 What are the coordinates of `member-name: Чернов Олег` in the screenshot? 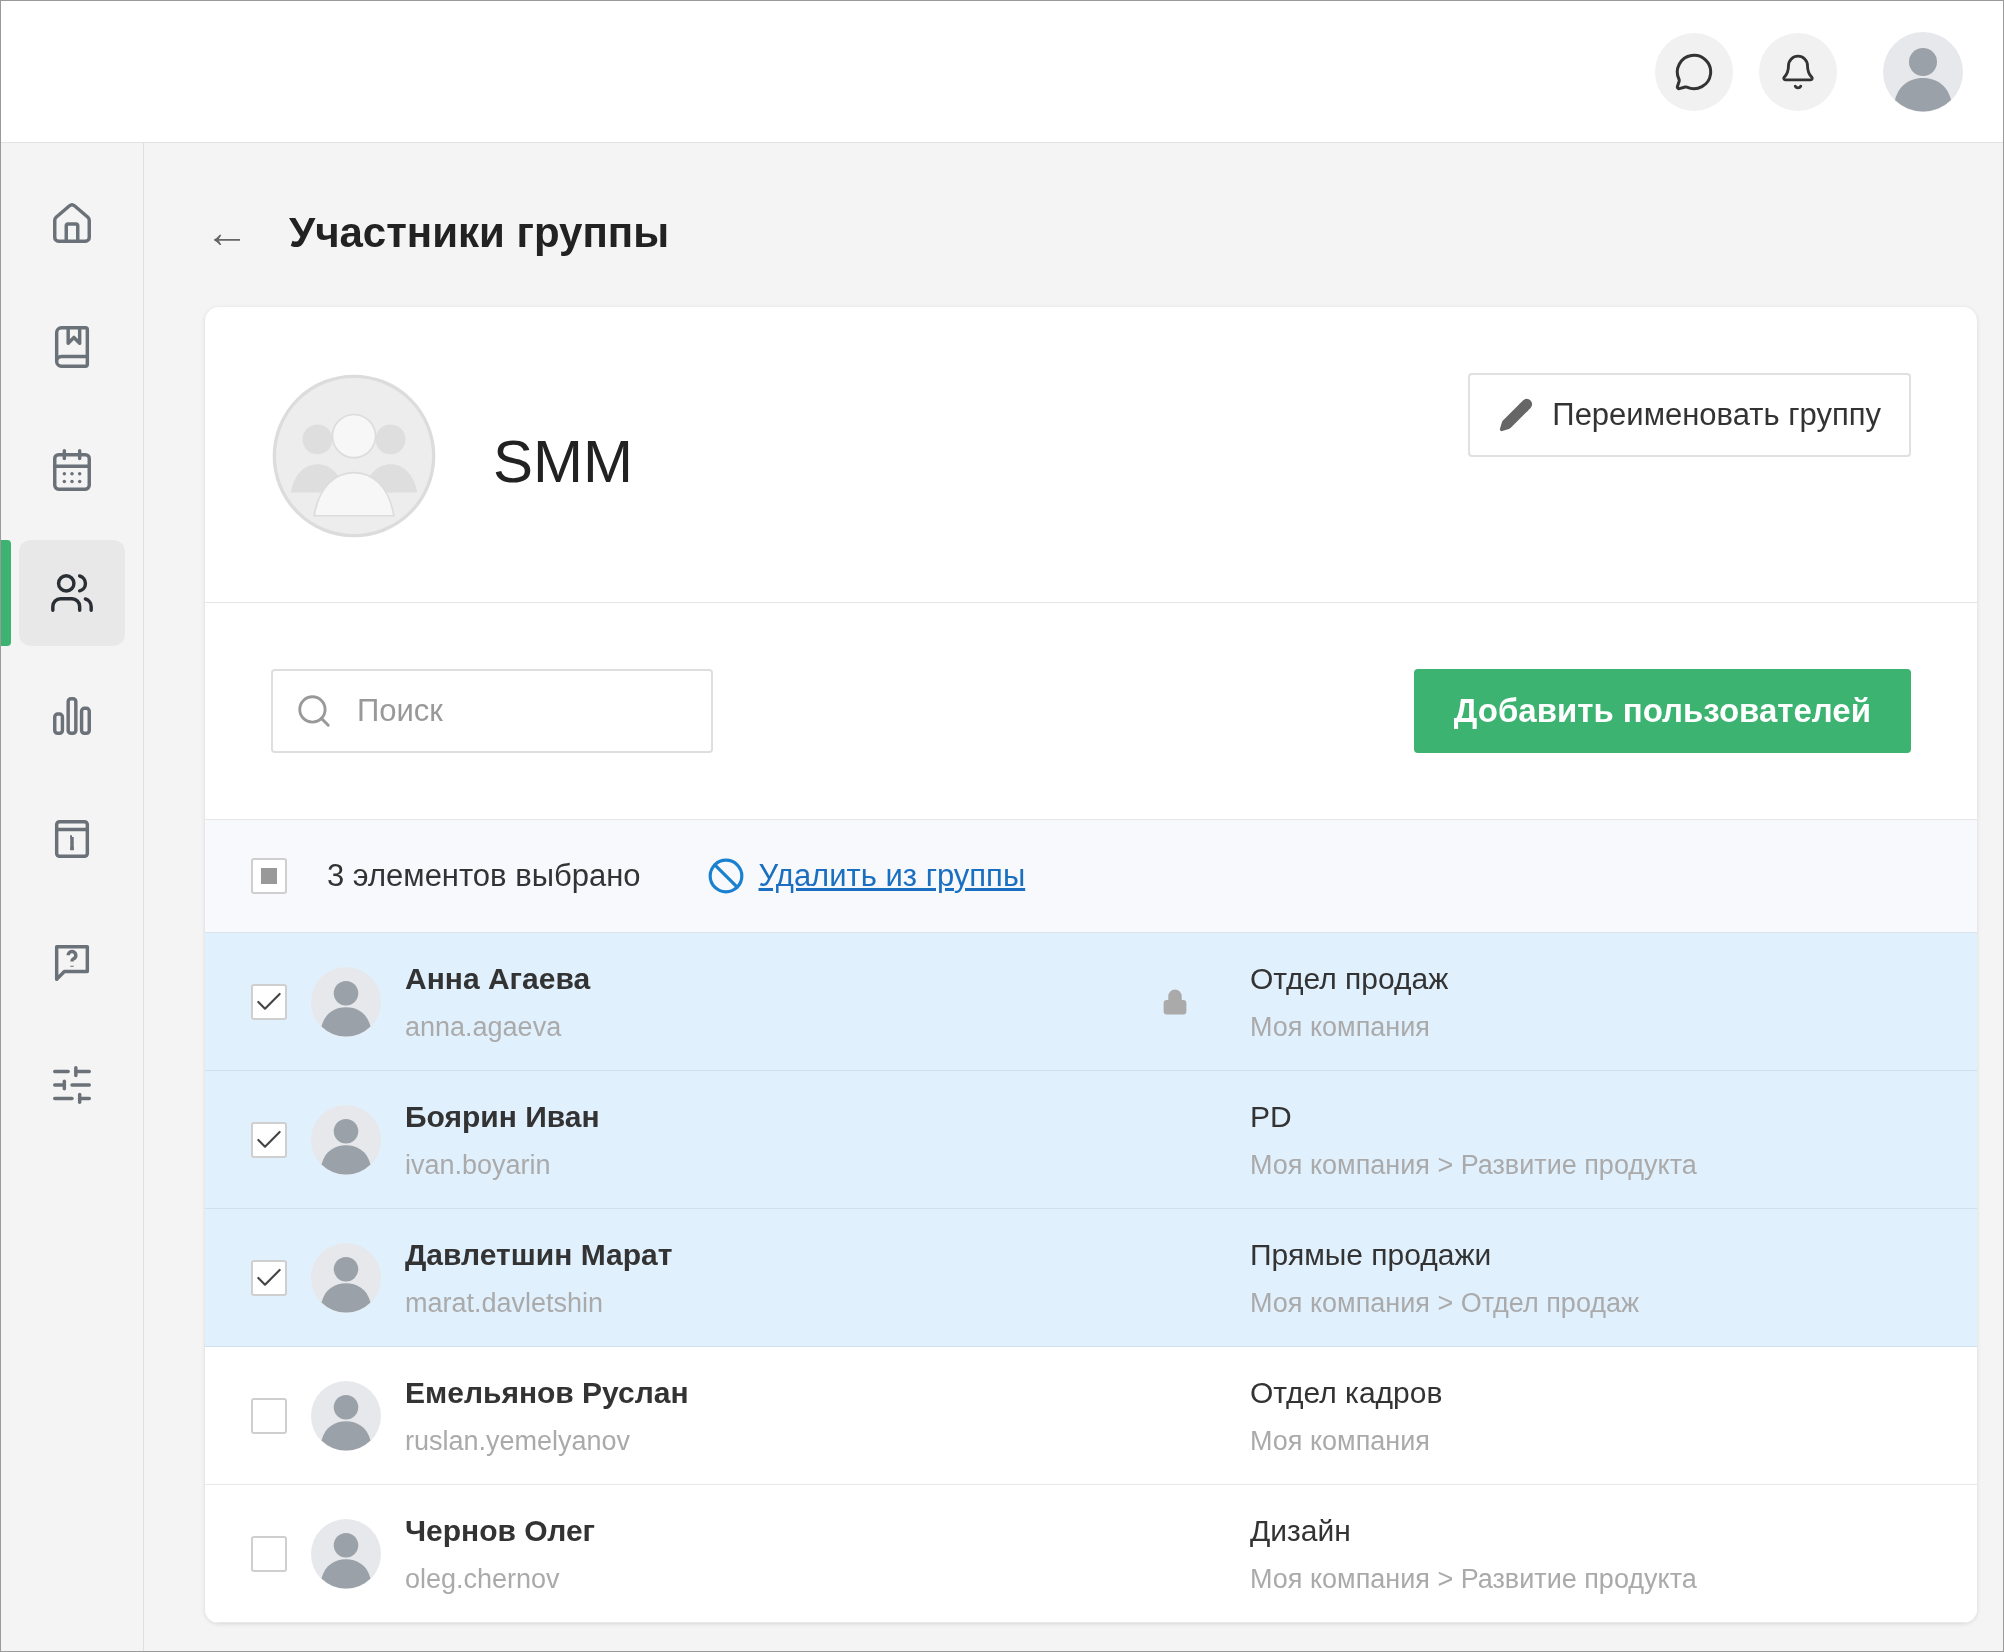 It's located at (501, 1530).